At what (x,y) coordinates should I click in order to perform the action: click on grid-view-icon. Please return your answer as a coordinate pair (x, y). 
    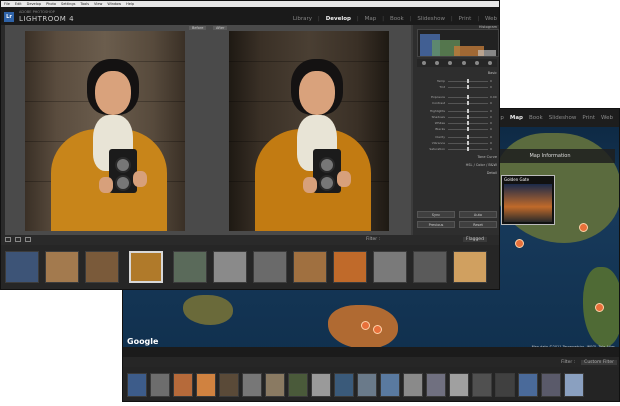
    Looking at the image, I should click on (8, 239).